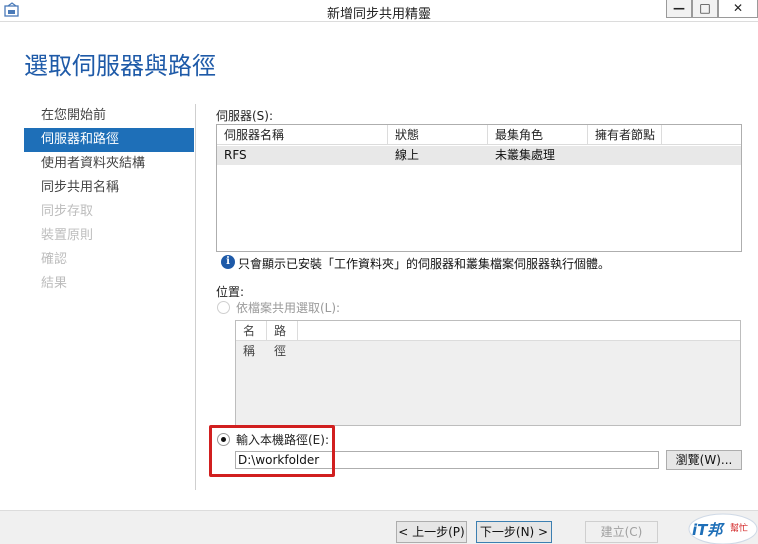  Describe the element at coordinates (109, 188) in the screenshot. I see `nav-step-sync-share-name: 同步共用名稱` at that location.